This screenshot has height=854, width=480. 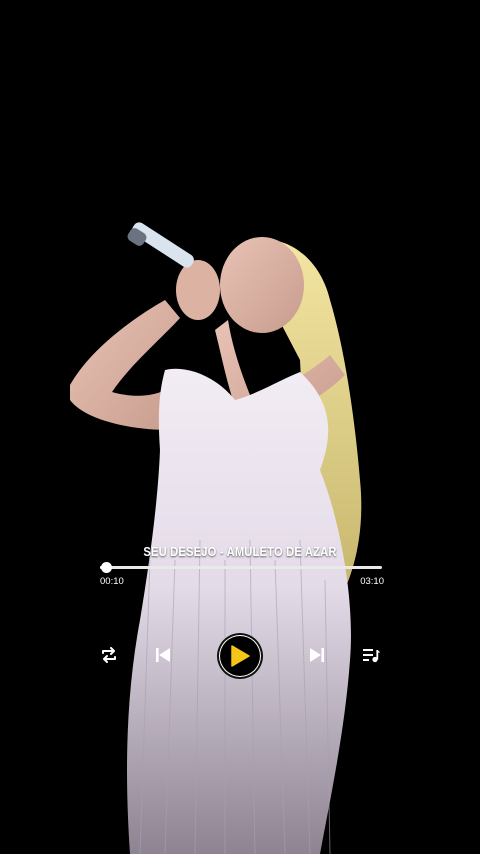 What do you see at coordinates (112, 581) in the screenshot?
I see `elapsed-time: 00:10` at bounding box center [112, 581].